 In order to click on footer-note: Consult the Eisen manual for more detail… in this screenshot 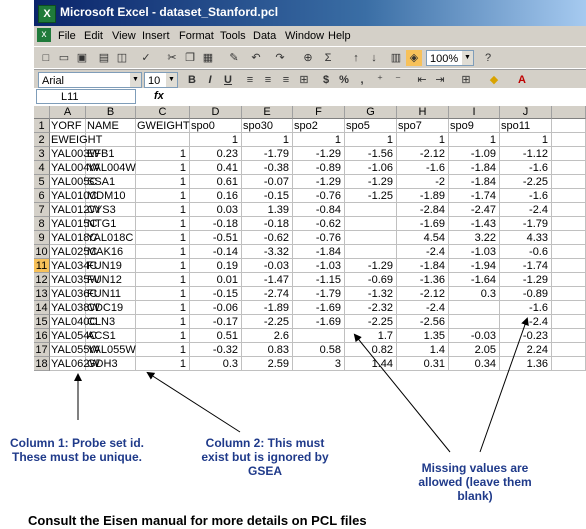, I will do `click(197, 520)`.